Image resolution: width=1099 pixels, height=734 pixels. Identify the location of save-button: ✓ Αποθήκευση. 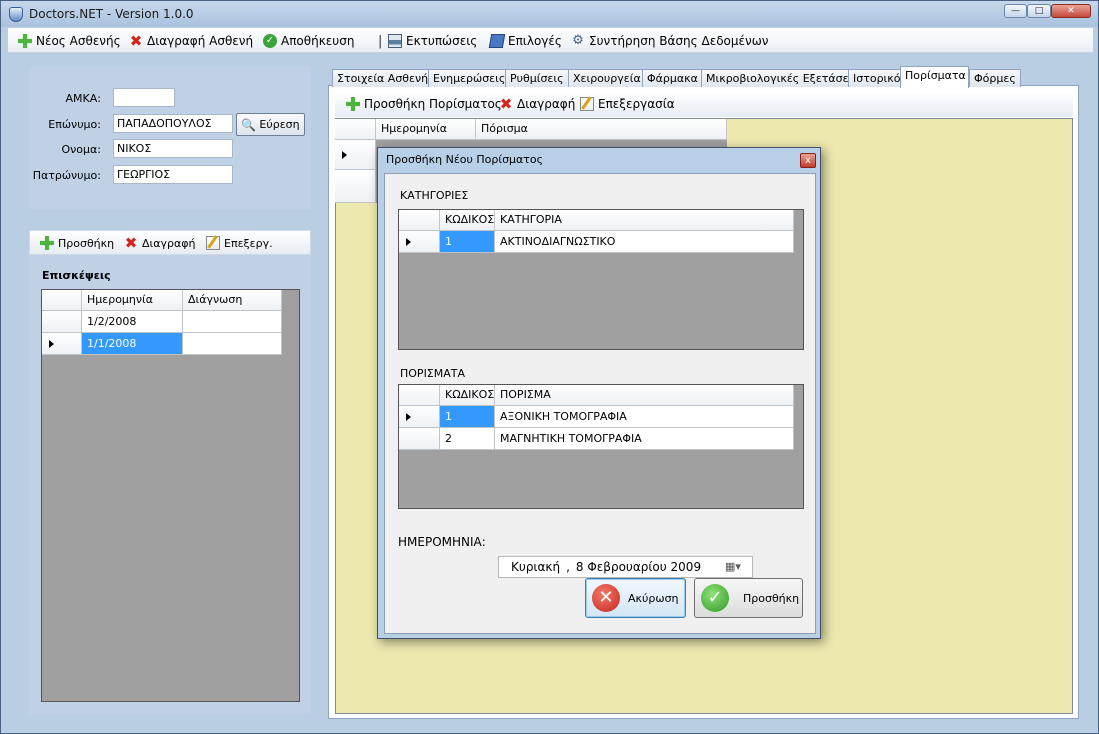
(308, 41).